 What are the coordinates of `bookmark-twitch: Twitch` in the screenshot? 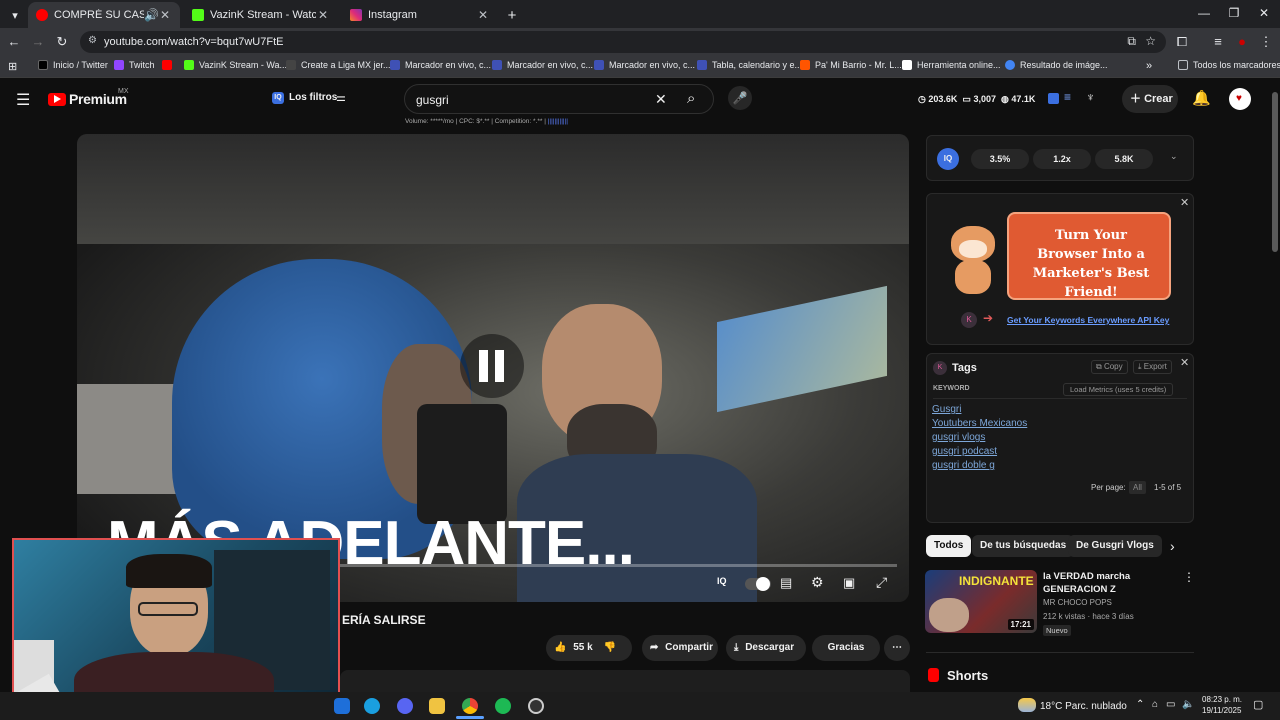 It's located at (134, 65).